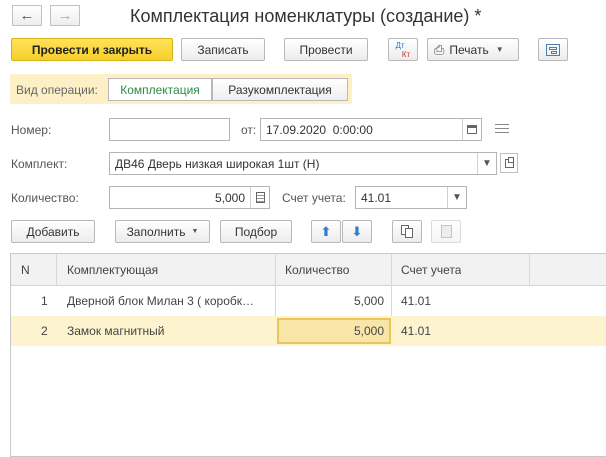 The width and height of the screenshot is (606, 457). I want to click on kit-input: ДВ46 Дверь низкая широкая 1шт (Н) ▼, so click(303, 163).